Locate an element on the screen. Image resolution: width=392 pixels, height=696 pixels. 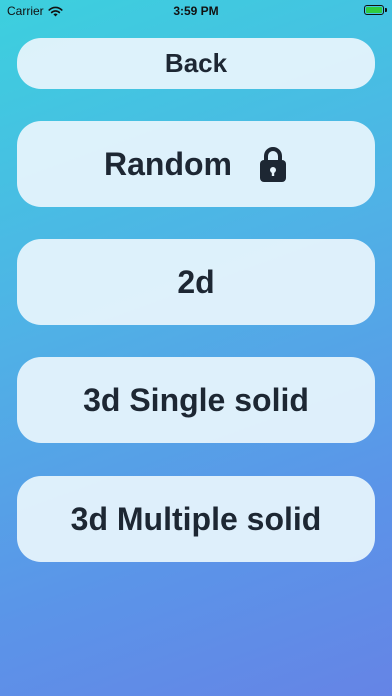
3d-single-solid-button-label: 3d Single solid is located at coordinates (196, 399).